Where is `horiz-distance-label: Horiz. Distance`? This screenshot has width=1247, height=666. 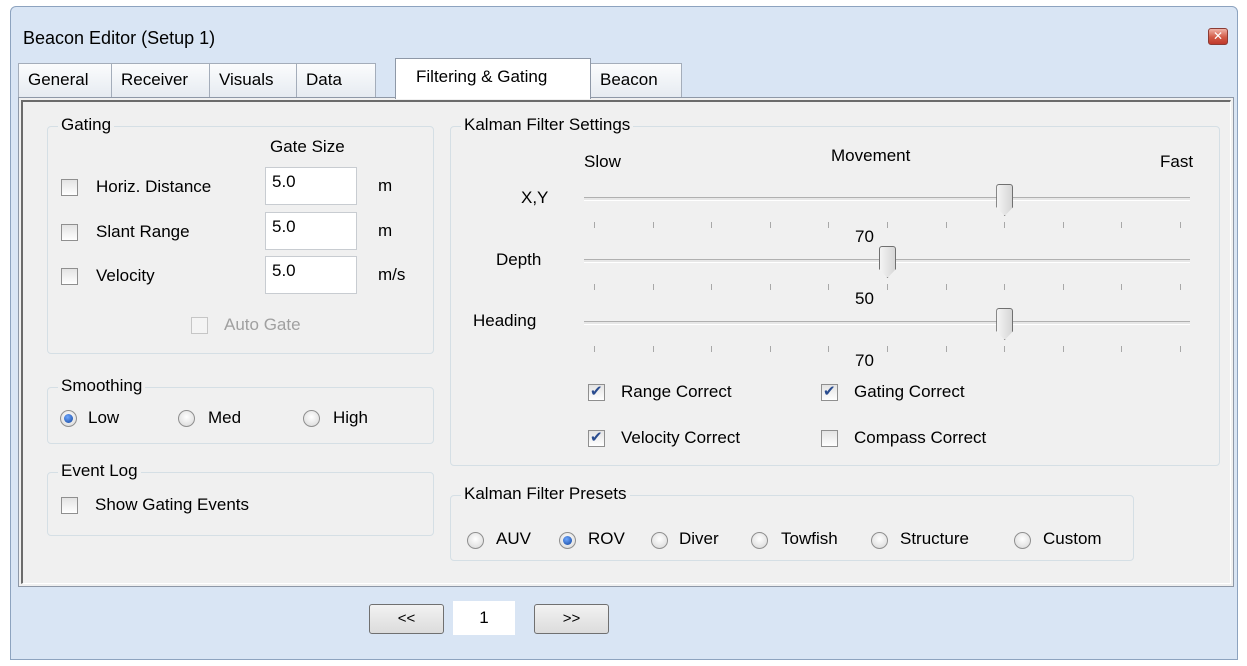 horiz-distance-label: Horiz. Distance is located at coordinates (154, 186).